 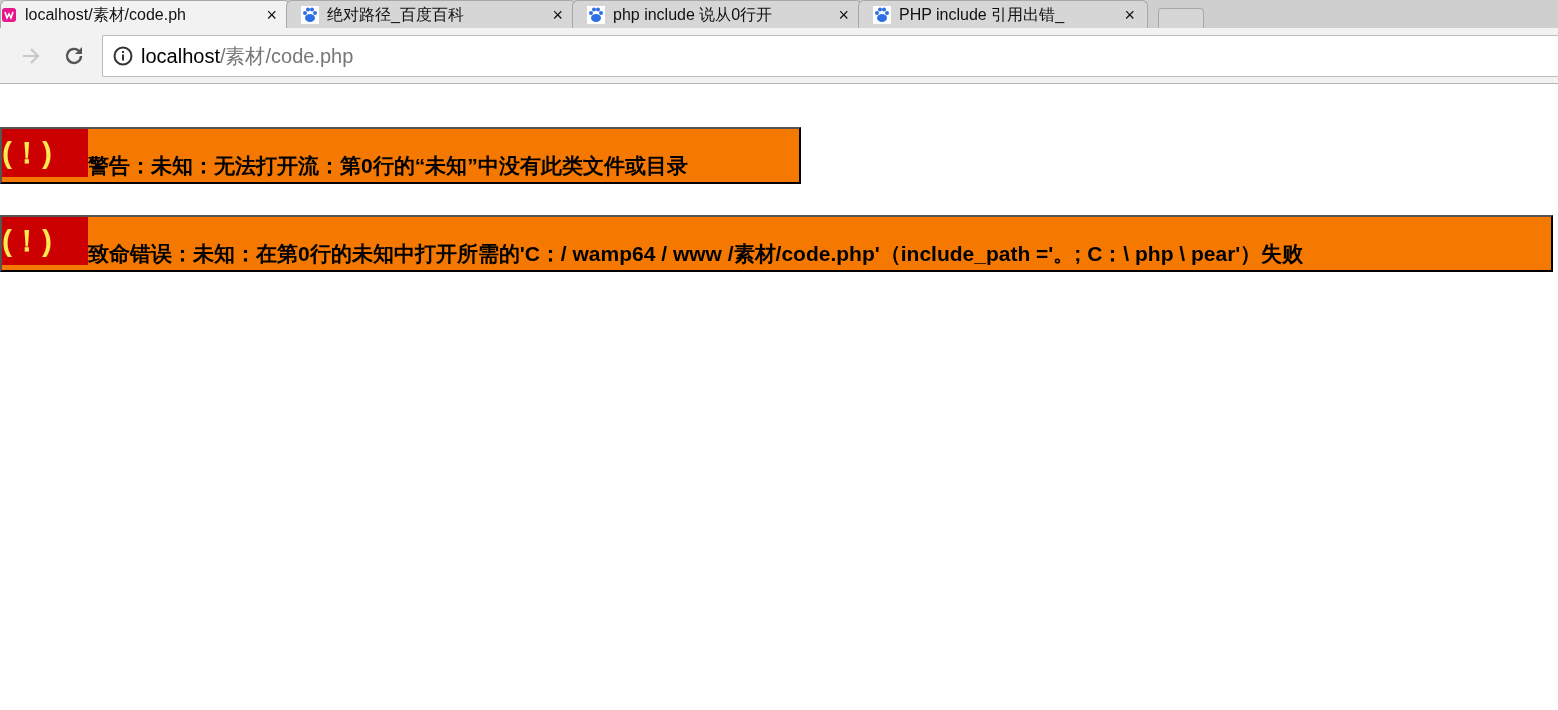 What do you see at coordinates (693, 14) in the screenshot?
I see `tab-title: php include 说从0行开` at bounding box center [693, 14].